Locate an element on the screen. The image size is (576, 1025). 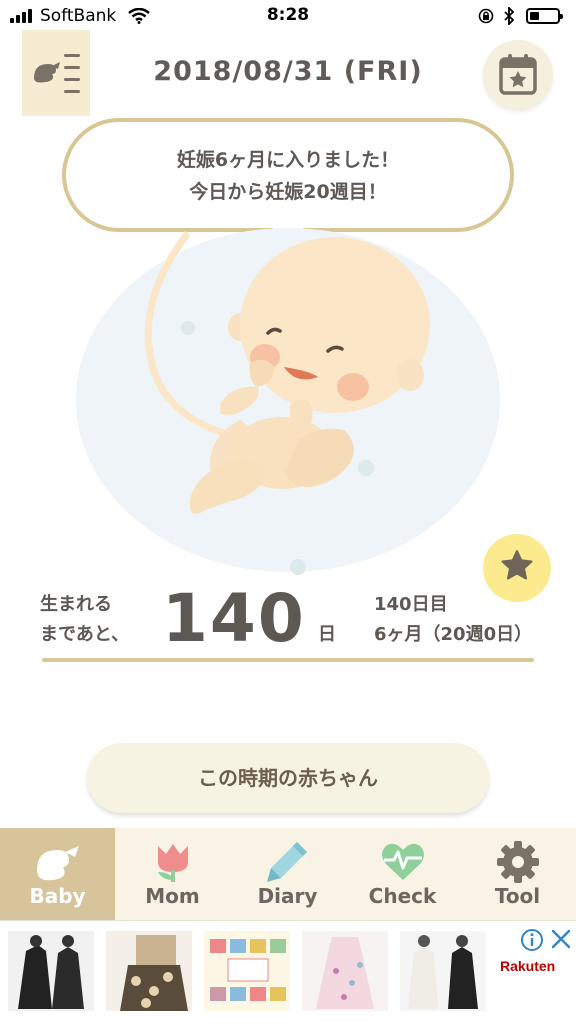
tab-mom: Mom is located at coordinates (172, 874).